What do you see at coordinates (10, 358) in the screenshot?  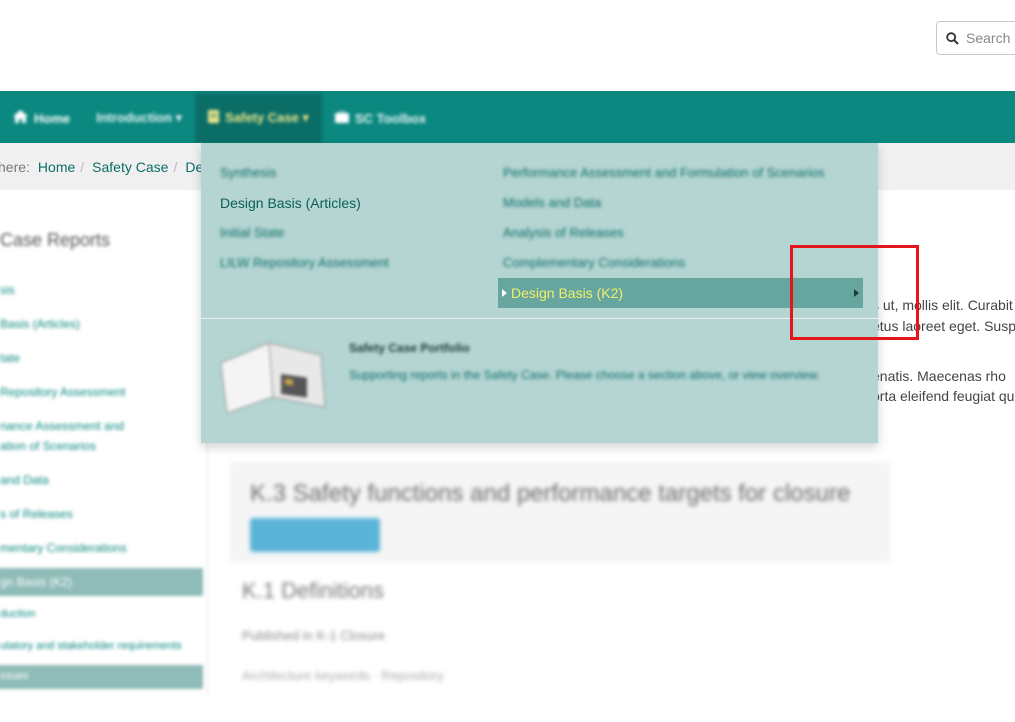 I see `sidebar-item: tate` at bounding box center [10, 358].